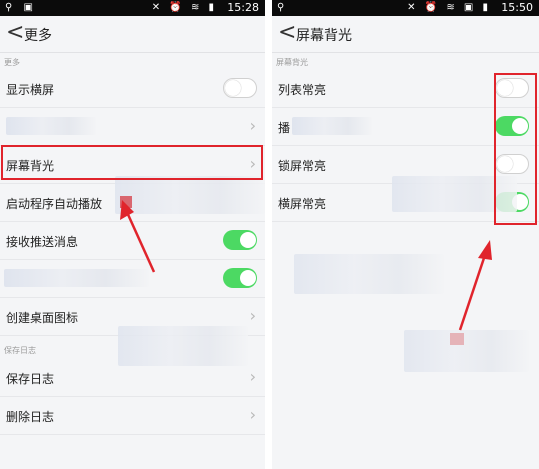 This screenshot has width=539, height=469. Describe the element at coordinates (132, 8) in the screenshot. I see `status-bar: ⚲ ▣ ✕ ⏰ ≋ ▮ 15:28` at that location.